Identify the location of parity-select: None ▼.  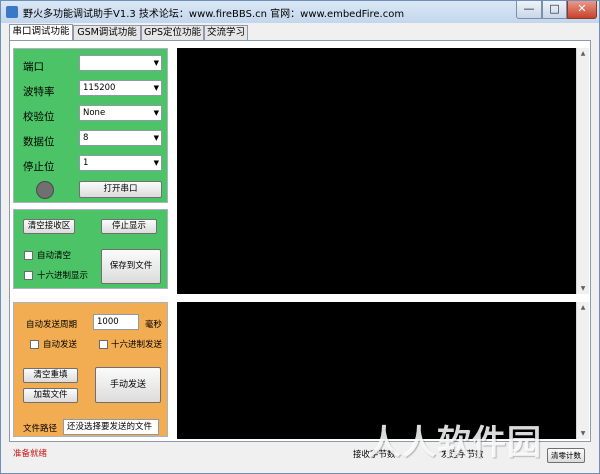
(120, 113).